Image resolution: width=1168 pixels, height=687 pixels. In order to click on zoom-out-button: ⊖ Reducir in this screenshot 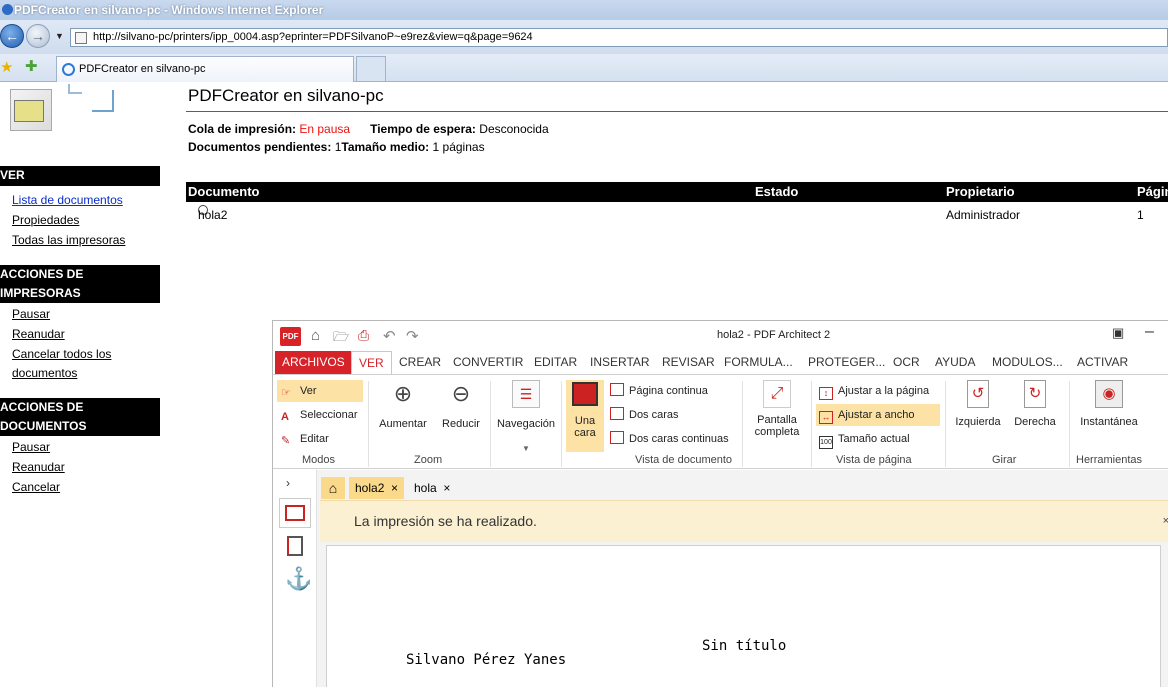, I will do `click(461, 407)`.